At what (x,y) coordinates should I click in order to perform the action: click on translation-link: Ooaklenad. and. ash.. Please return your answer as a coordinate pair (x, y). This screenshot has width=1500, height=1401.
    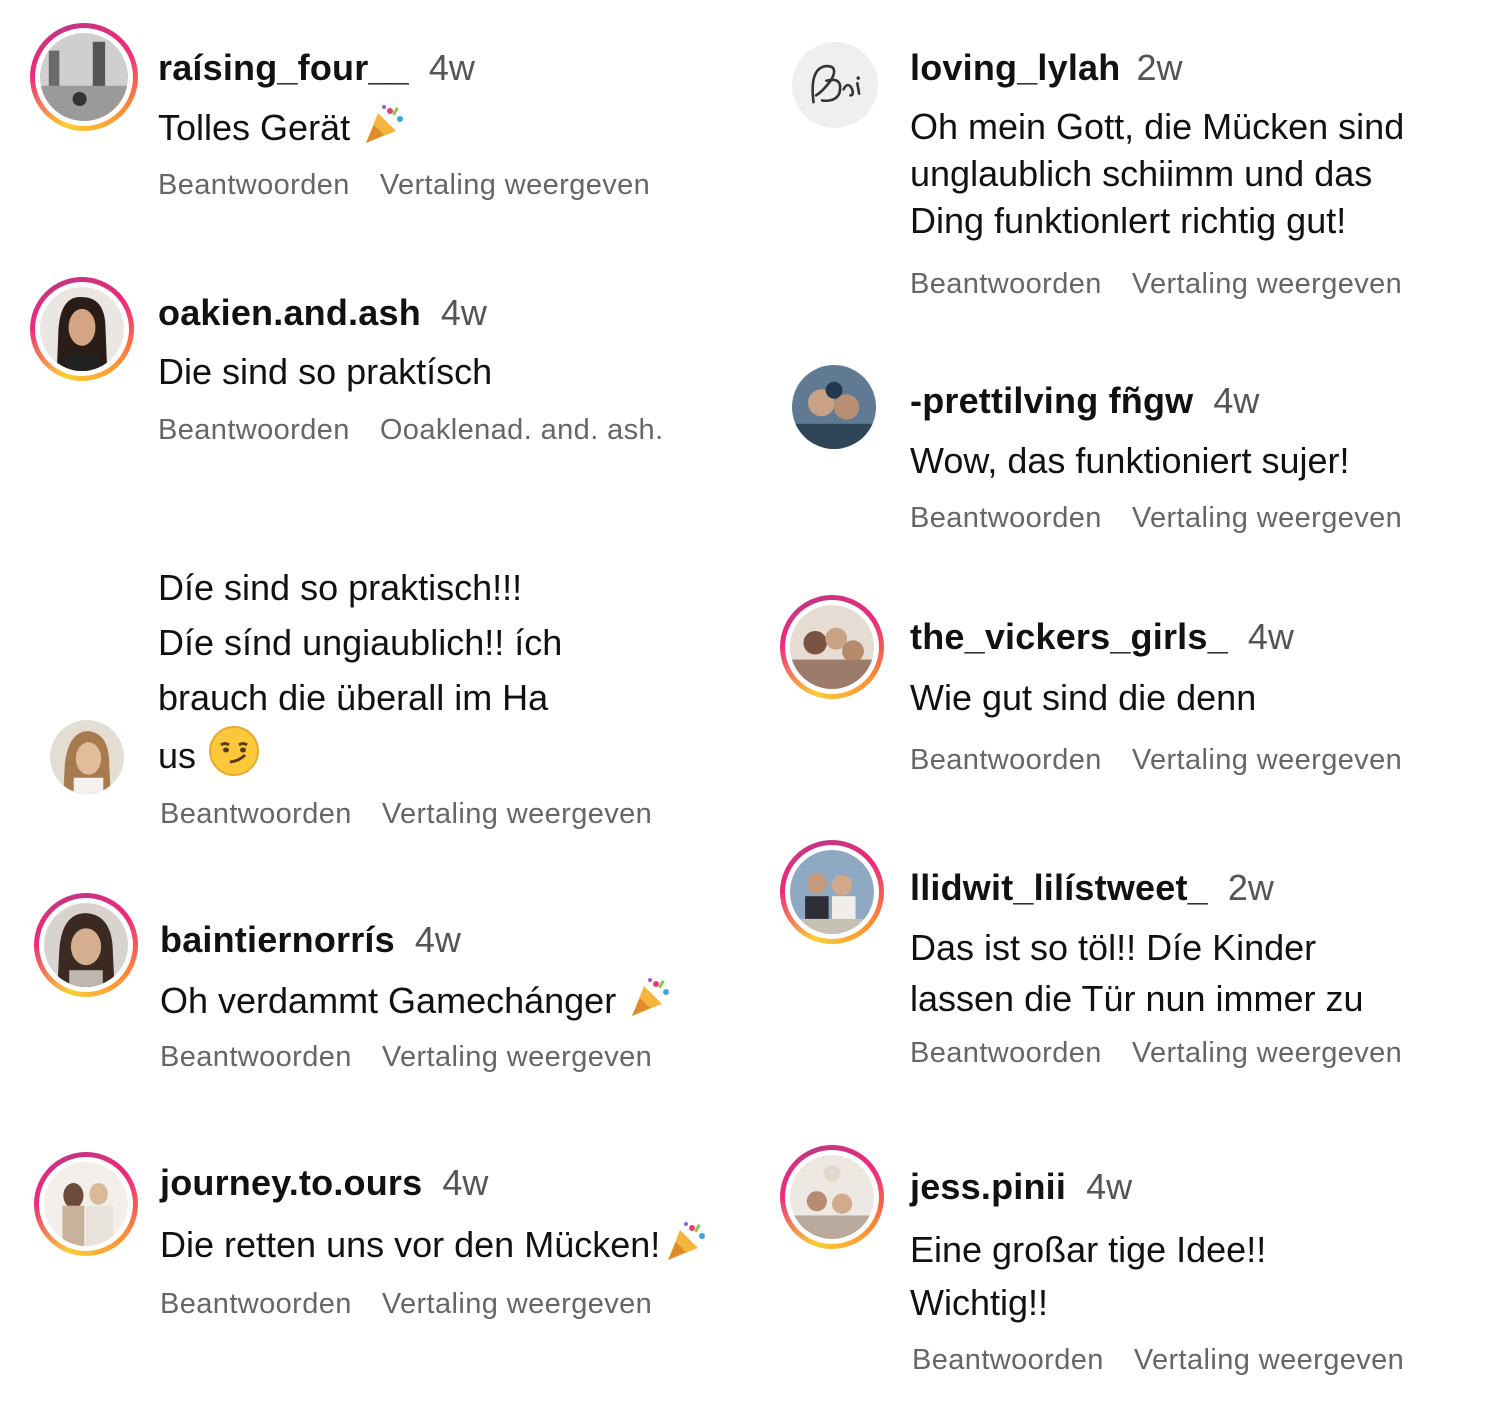
    Looking at the image, I should click on (522, 430).